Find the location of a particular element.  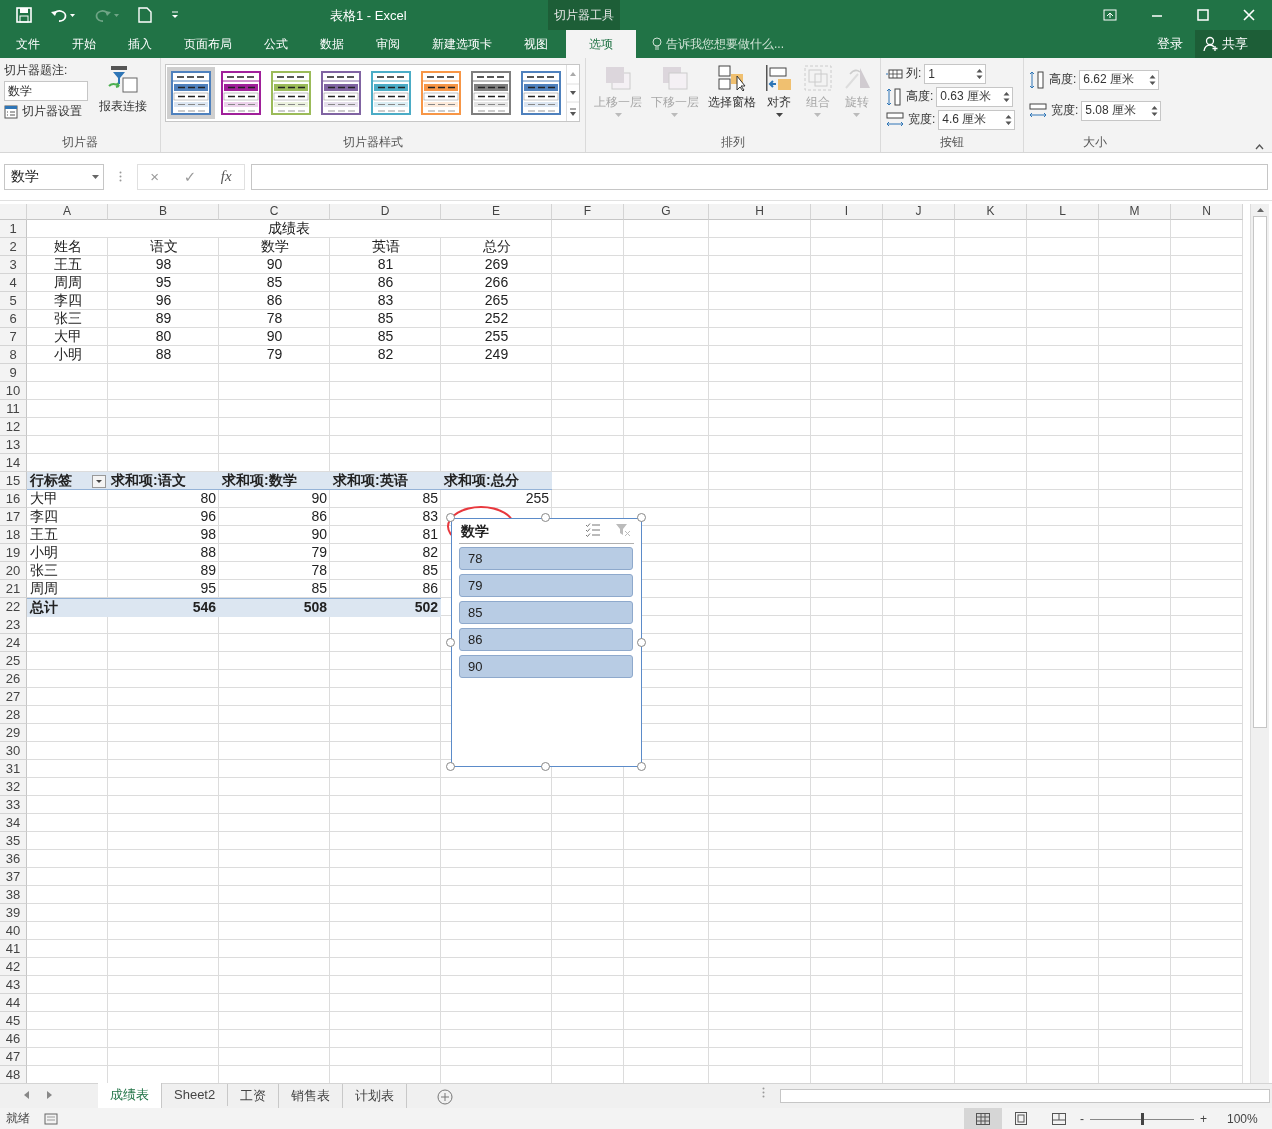

row-header: 10 is located at coordinates (13, 391).